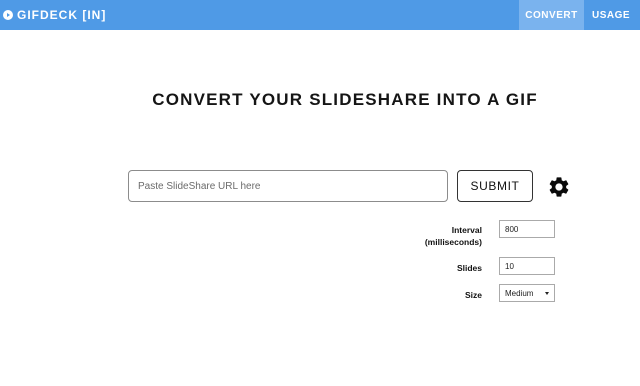 This screenshot has width=640, height=386. I want to click on submit-button: SUBMIT, so click(495, 186).